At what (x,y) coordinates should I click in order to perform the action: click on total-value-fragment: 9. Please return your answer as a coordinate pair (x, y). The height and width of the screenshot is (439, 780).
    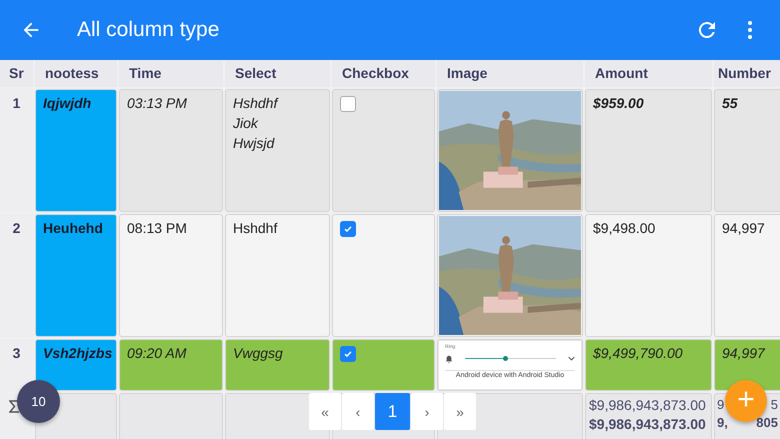
    Looking at the image, I should click on (720, 404).